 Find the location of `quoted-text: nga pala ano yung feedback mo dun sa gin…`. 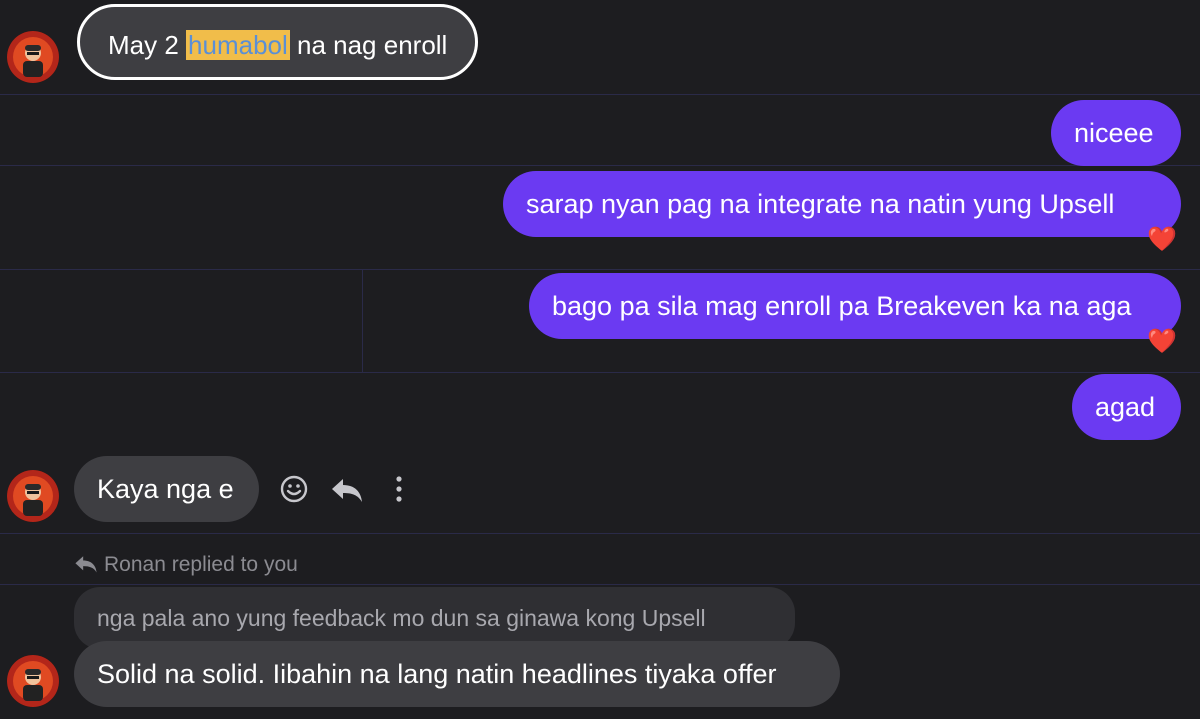

quoted-text: nga pala ano yung feedback mo dun sa gin… is located at coordinates (401, 618).